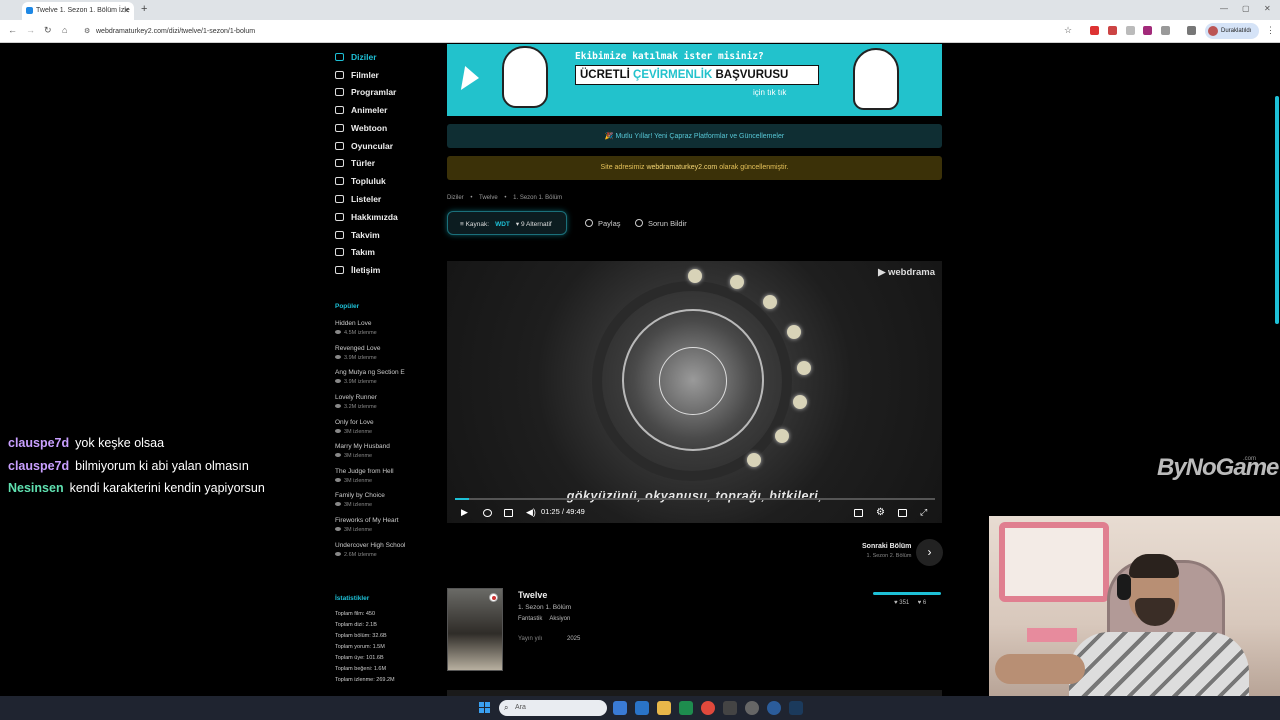  Describe the element at coordinates (1246, 8) in the screenshot. I see `maximize-icon: ▢` at that location.